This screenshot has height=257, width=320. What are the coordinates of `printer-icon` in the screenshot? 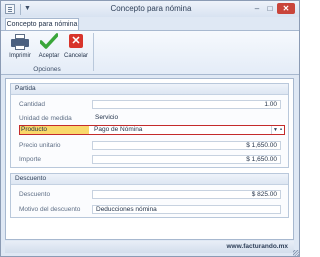 It's located at (20, 42).